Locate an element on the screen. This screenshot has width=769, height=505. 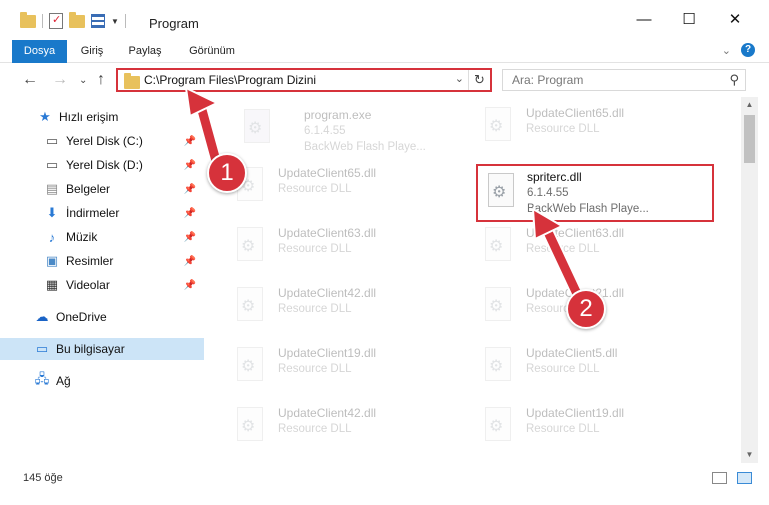
drive-icon: ▭ is located at coordinates (52, 140).